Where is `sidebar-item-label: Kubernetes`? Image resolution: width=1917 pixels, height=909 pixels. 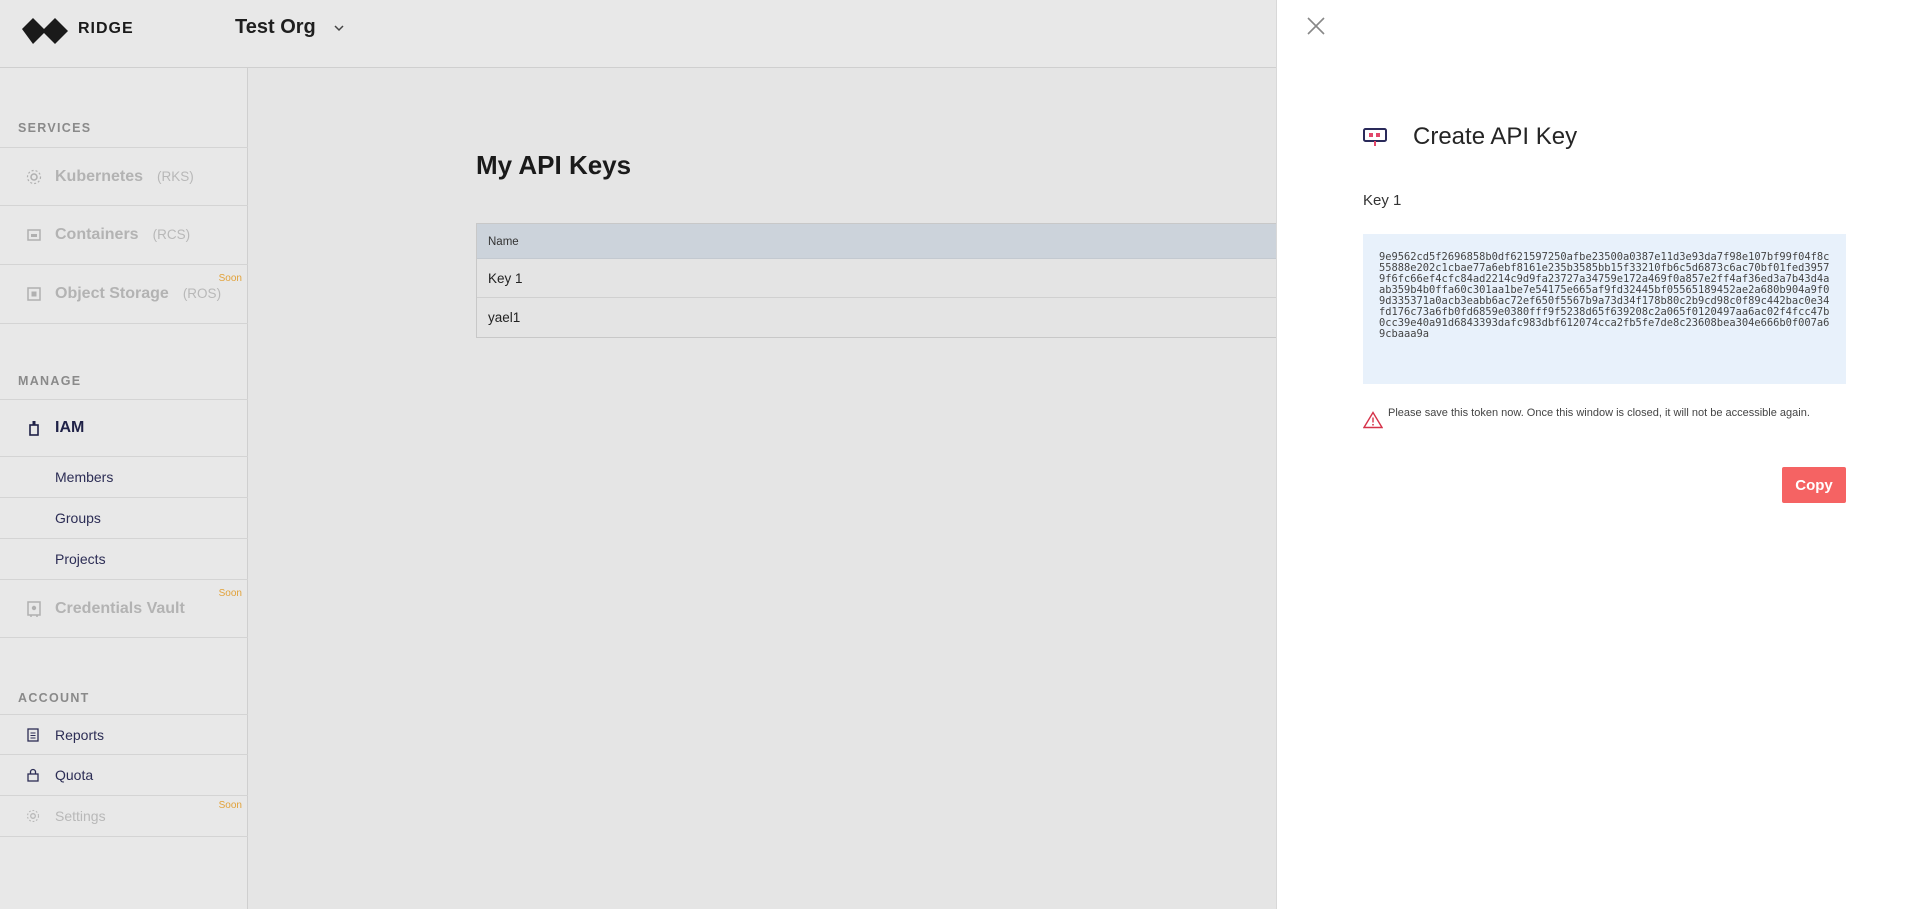 sidebar-item-label: Kubernetes is located at coordinates (99, 176).